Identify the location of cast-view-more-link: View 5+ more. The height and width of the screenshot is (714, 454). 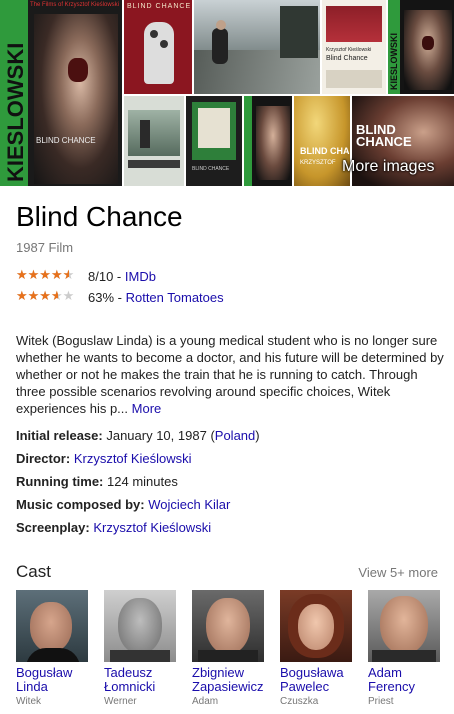
(398, 572).